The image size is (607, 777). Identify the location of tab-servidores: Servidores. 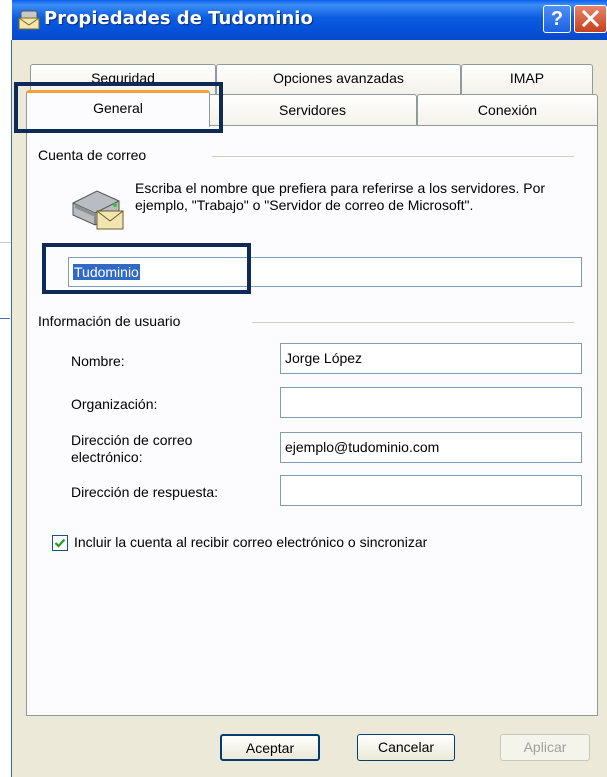
(312, 110).